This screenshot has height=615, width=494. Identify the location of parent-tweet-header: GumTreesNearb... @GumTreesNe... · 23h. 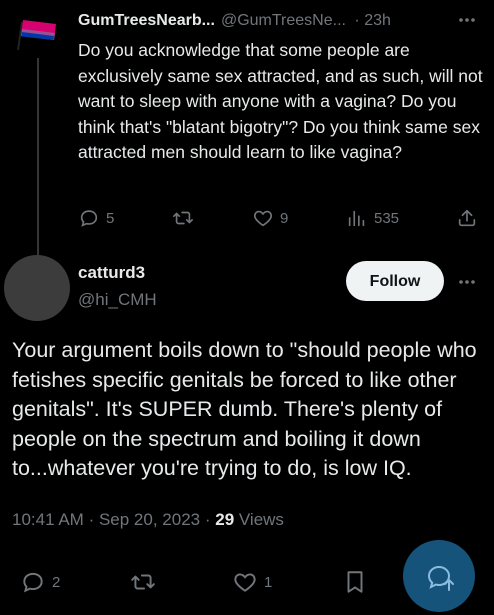
(234, 21).